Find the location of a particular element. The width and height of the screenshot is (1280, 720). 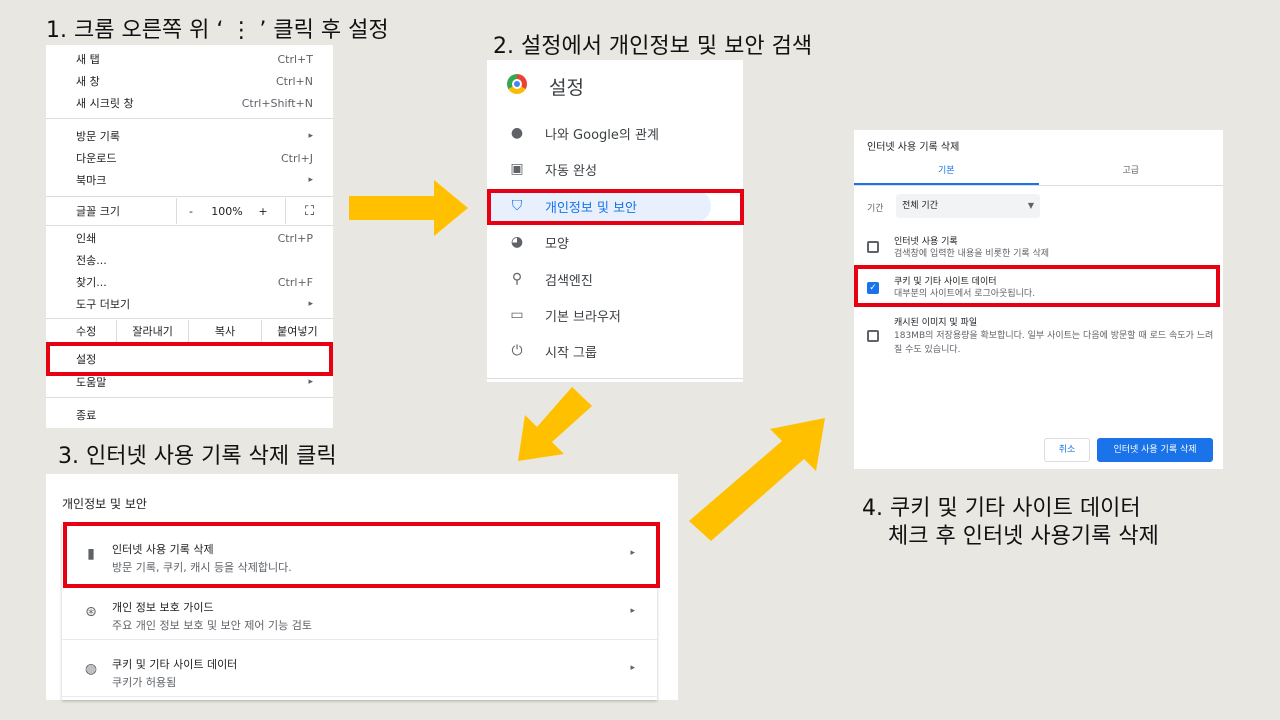

tab-basic: 기본 is located at coordinates (946, 170).